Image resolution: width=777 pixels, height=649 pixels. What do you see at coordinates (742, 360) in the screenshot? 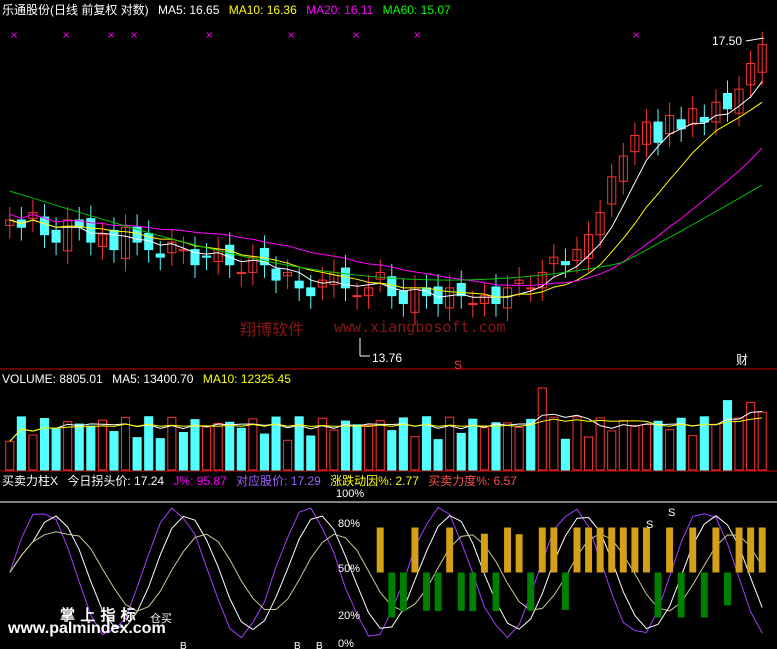
I see `cai-marker: 财` at bounding box center [742, 360].